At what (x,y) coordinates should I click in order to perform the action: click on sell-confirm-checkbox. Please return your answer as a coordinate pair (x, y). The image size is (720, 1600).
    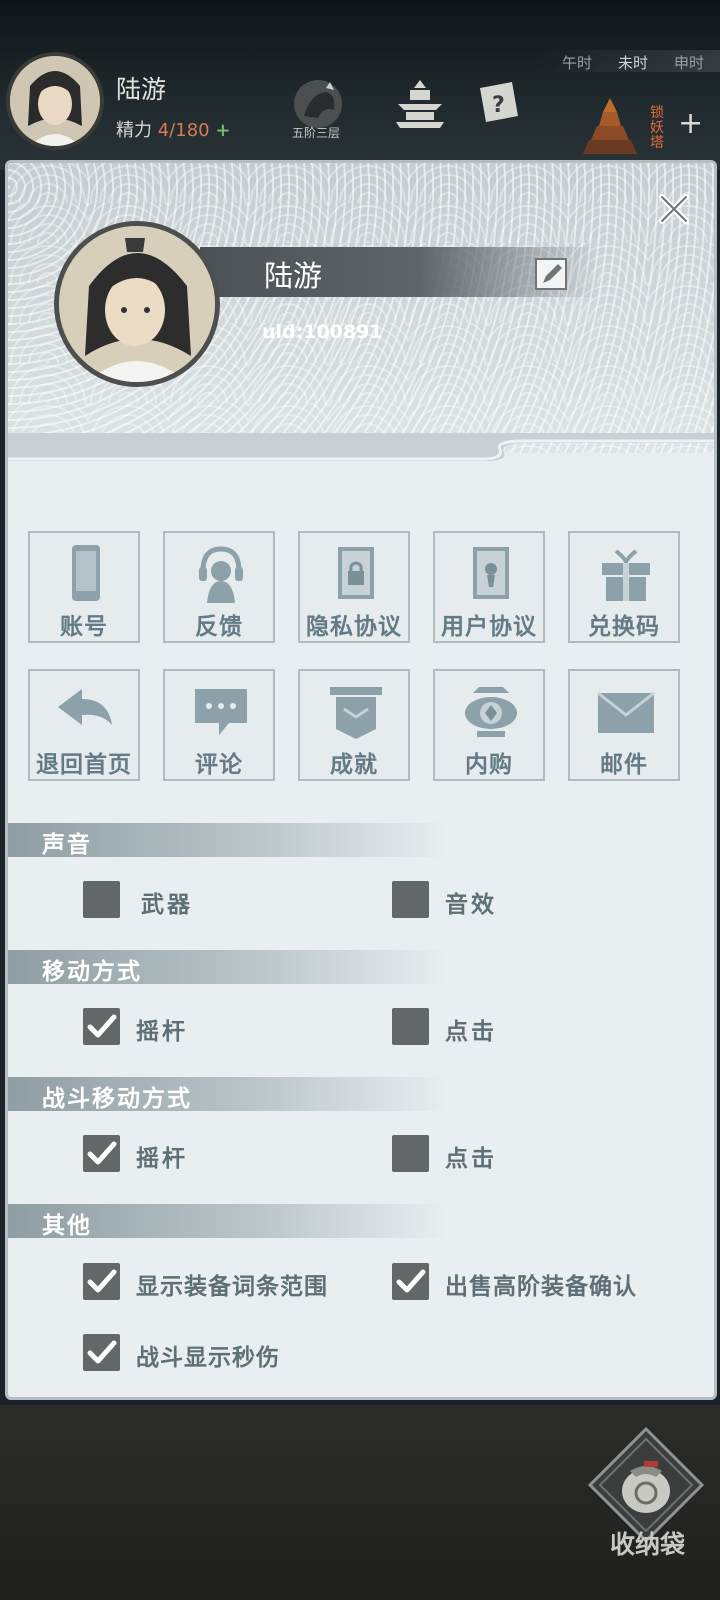
    Looking at the image, I should click on (410, 1281).